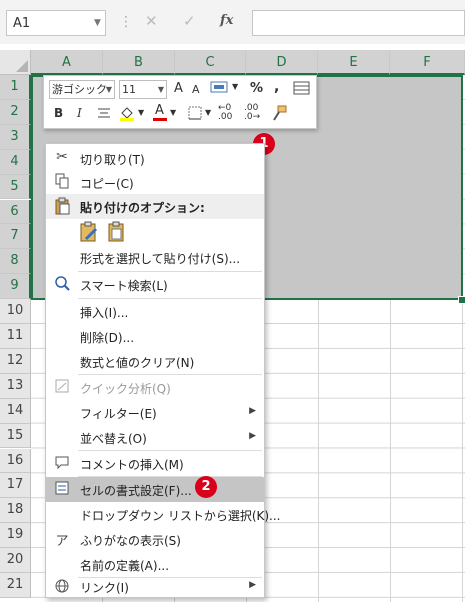 The height and width of the screenshot is (602, 465). Describe the element at coordinates (15, 311) in the screenshot. I see `row-header-10: 10` at that location.